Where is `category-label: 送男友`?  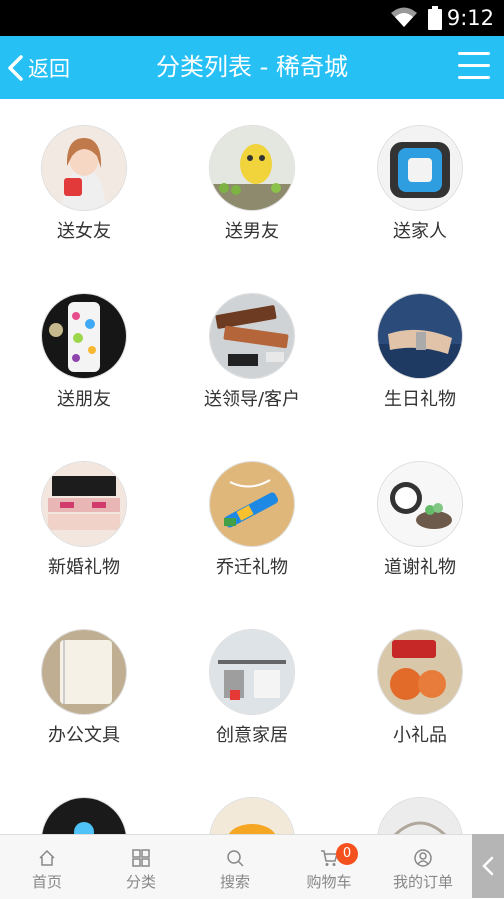
category-label: 送男友 is located at coordinates (252, 231).